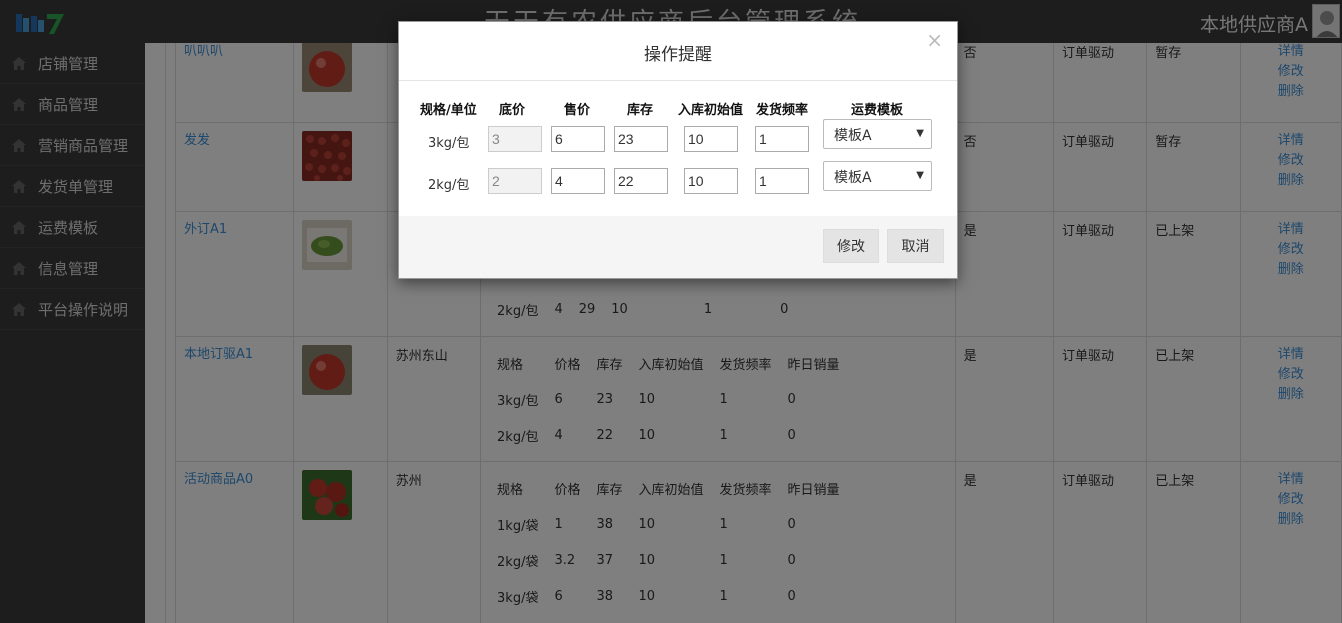 Image resolution: width=1342 pixels, height=623 pixels. Describe the element at coordinates (934, 40) in the screenshot. I see `close-icon: ×` at that location.